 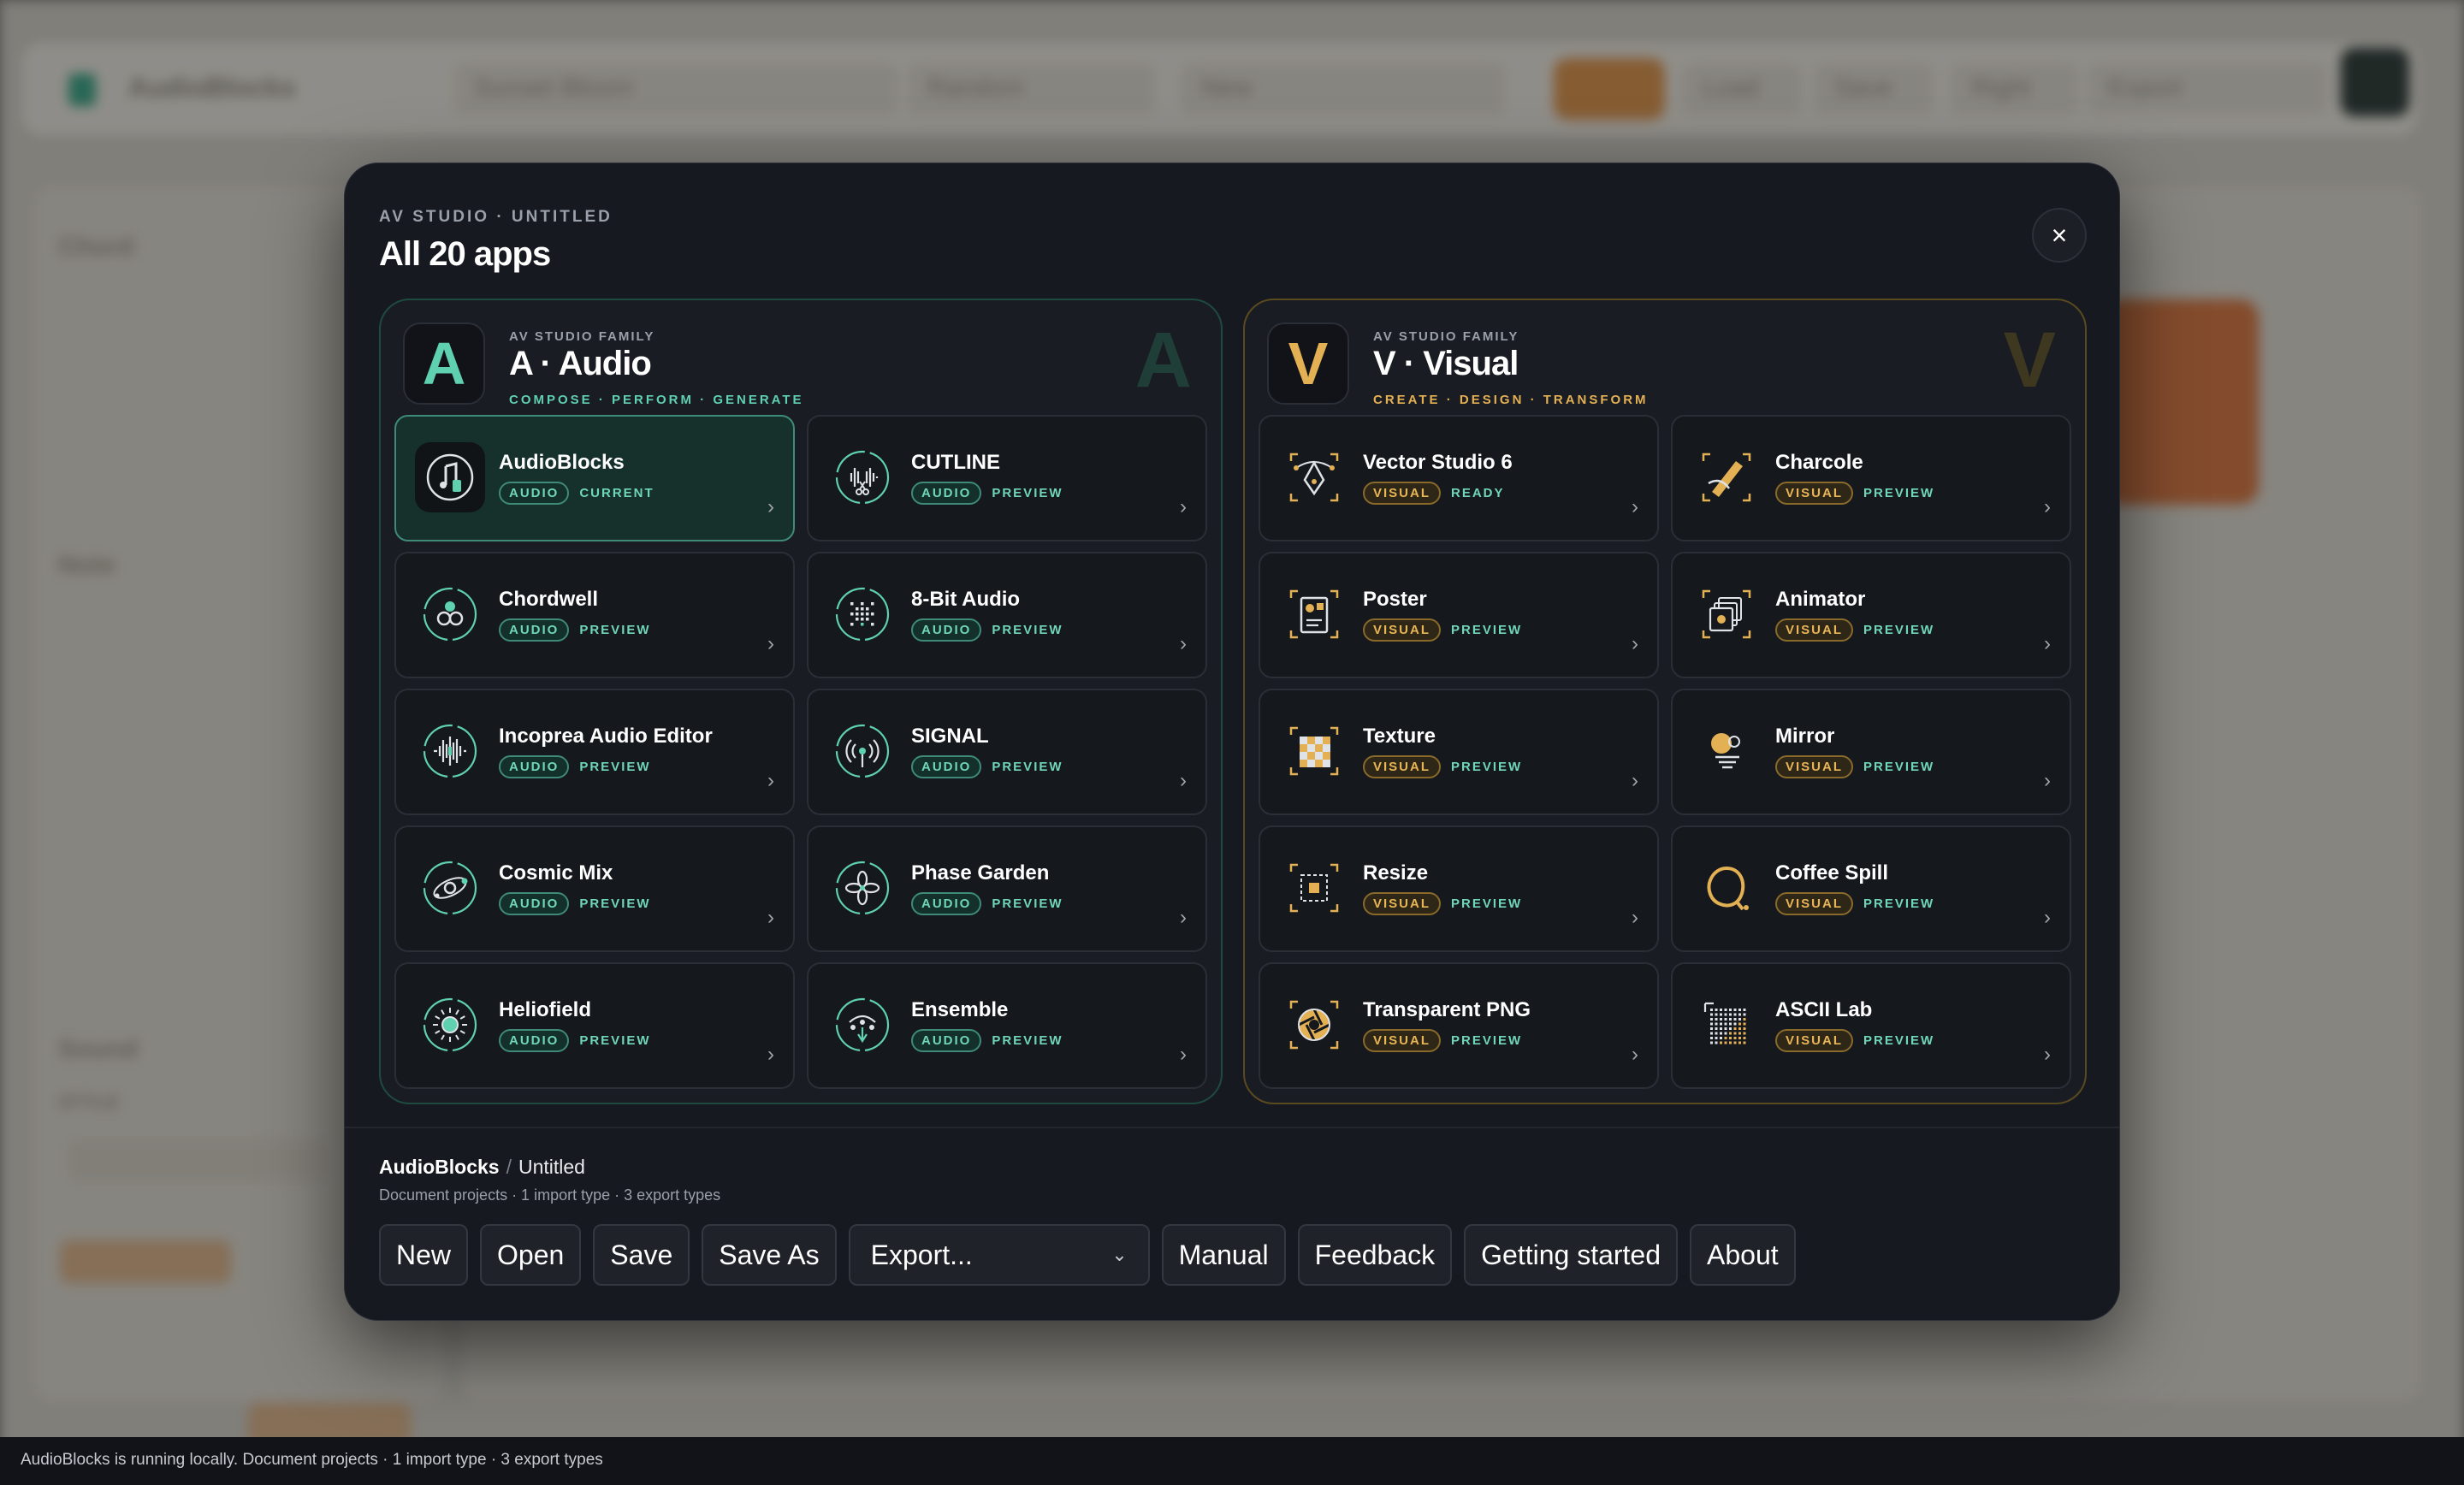 I want to click on app-name: Vector Studio 6, so click(x=1438, y=462).